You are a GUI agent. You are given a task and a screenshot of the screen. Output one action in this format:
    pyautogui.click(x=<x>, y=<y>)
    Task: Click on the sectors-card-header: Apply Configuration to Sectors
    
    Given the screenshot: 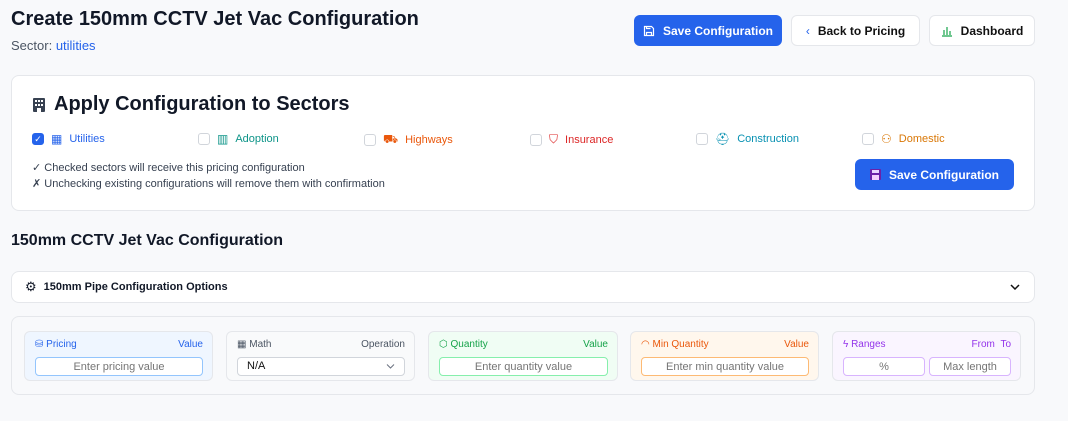 What is the action you would take?
    pyautogui.click(x=191, y=104)
    